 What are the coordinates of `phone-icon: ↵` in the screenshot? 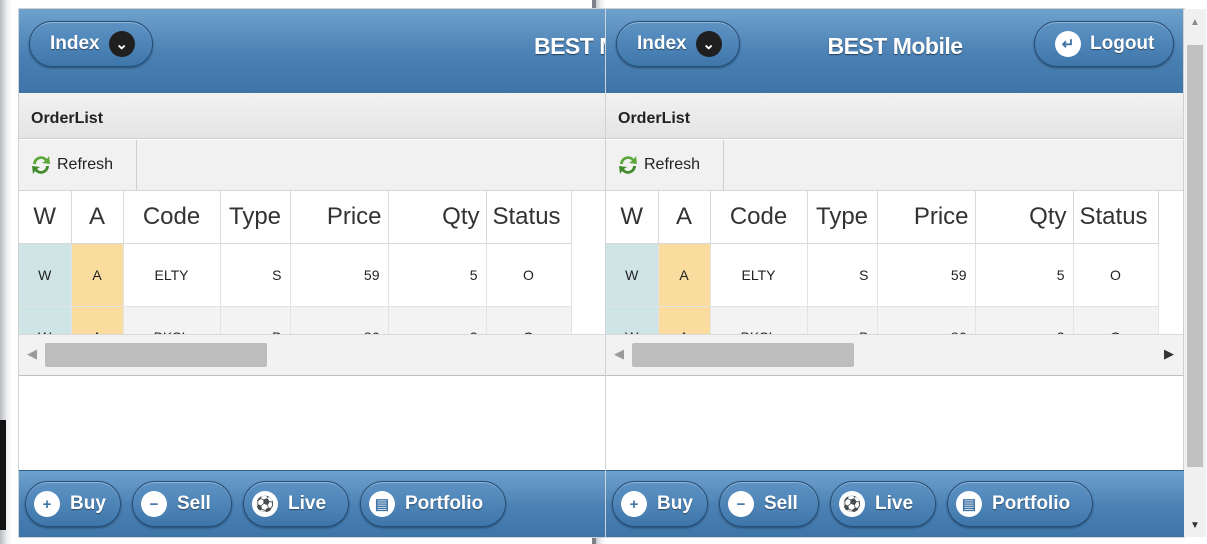 It's located at (1068, 44).